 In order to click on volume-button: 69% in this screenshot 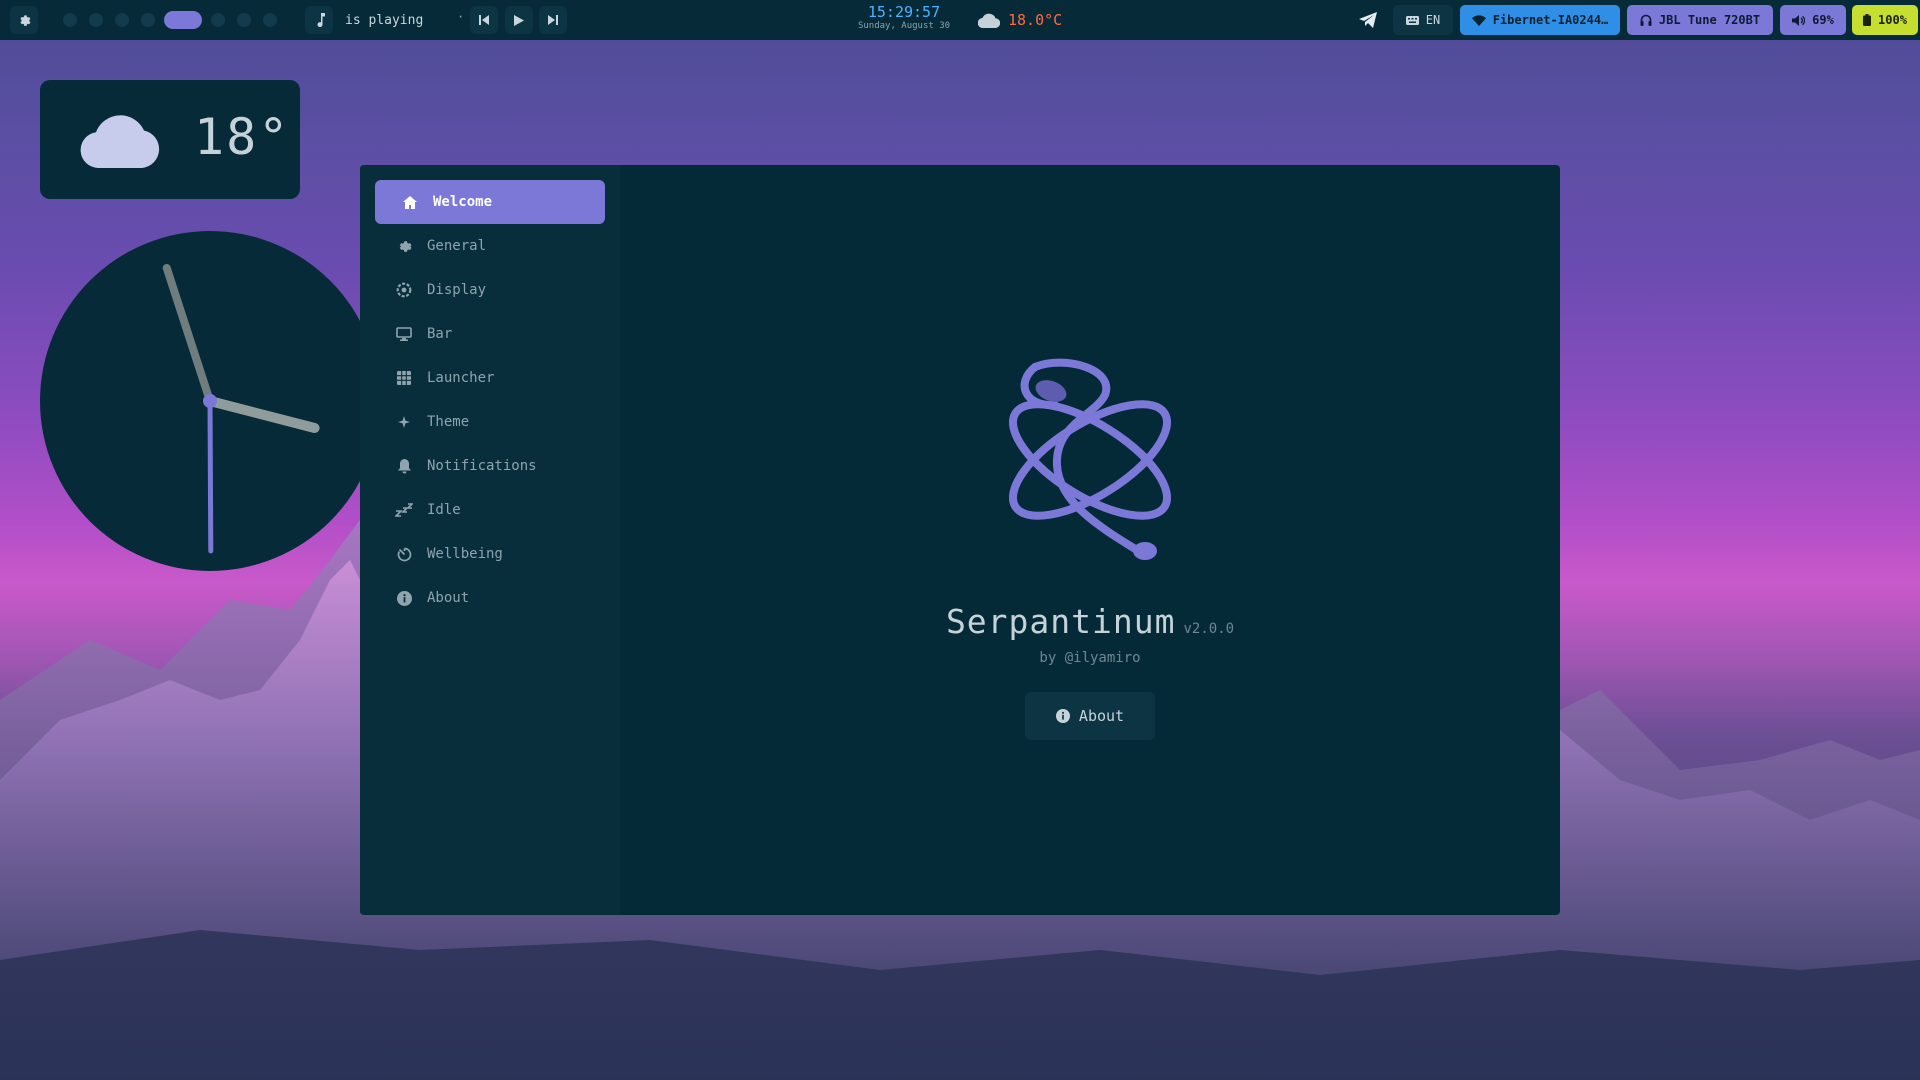, I will do `click(1813, 20)`.